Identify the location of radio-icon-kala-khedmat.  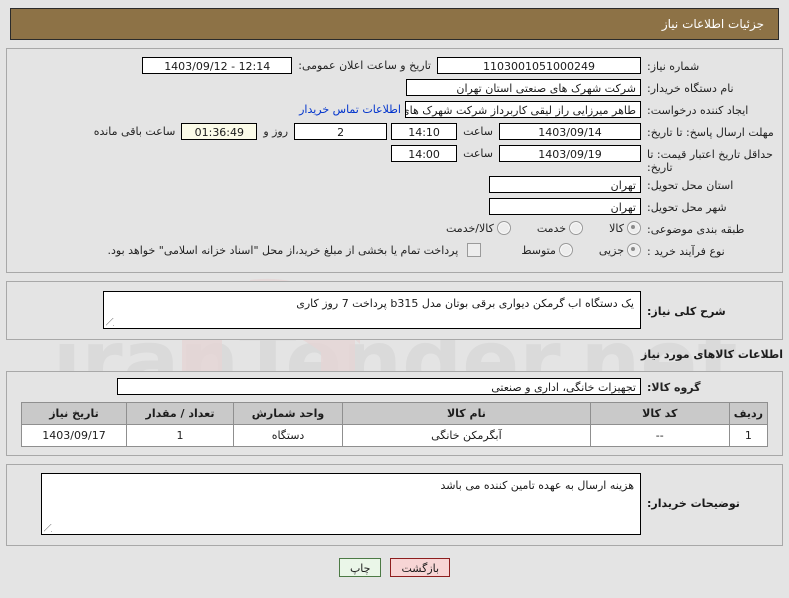
(503, 228).